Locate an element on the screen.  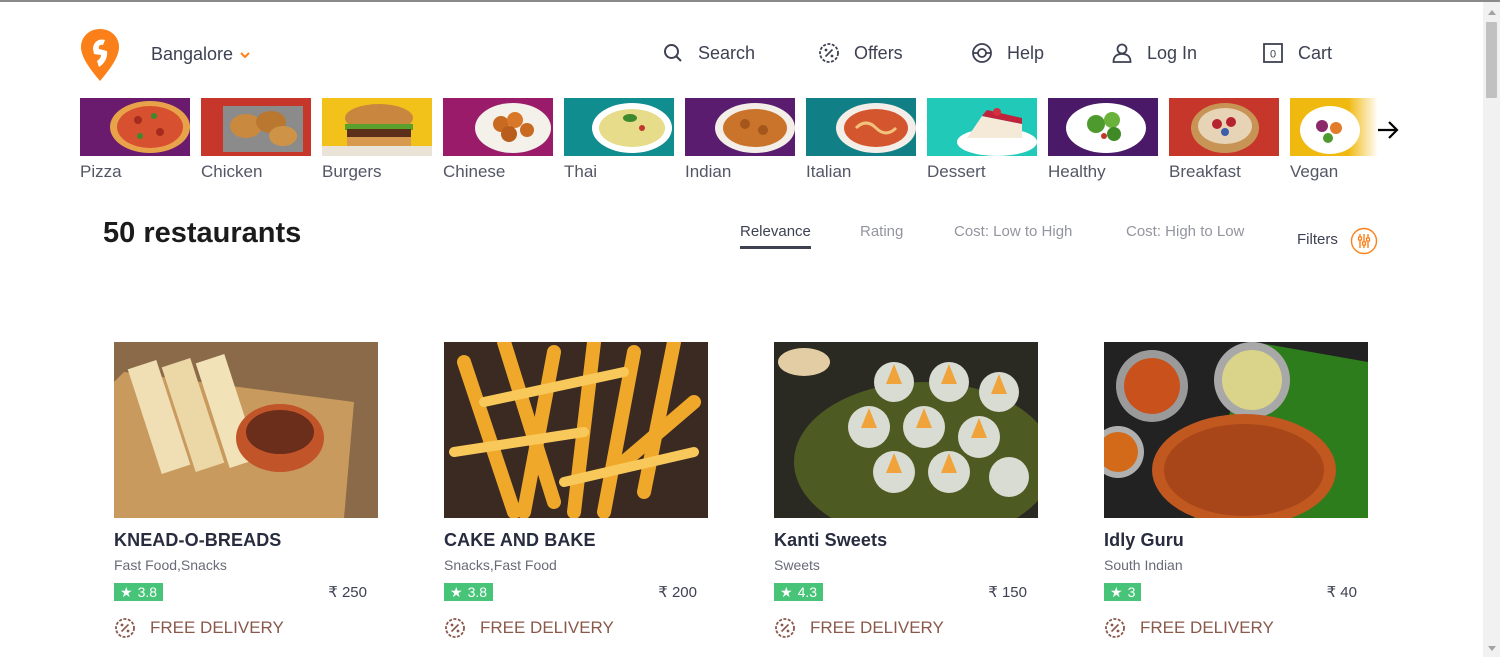
category-breakfast: Breakfast is located at coordinates (1224, 140).